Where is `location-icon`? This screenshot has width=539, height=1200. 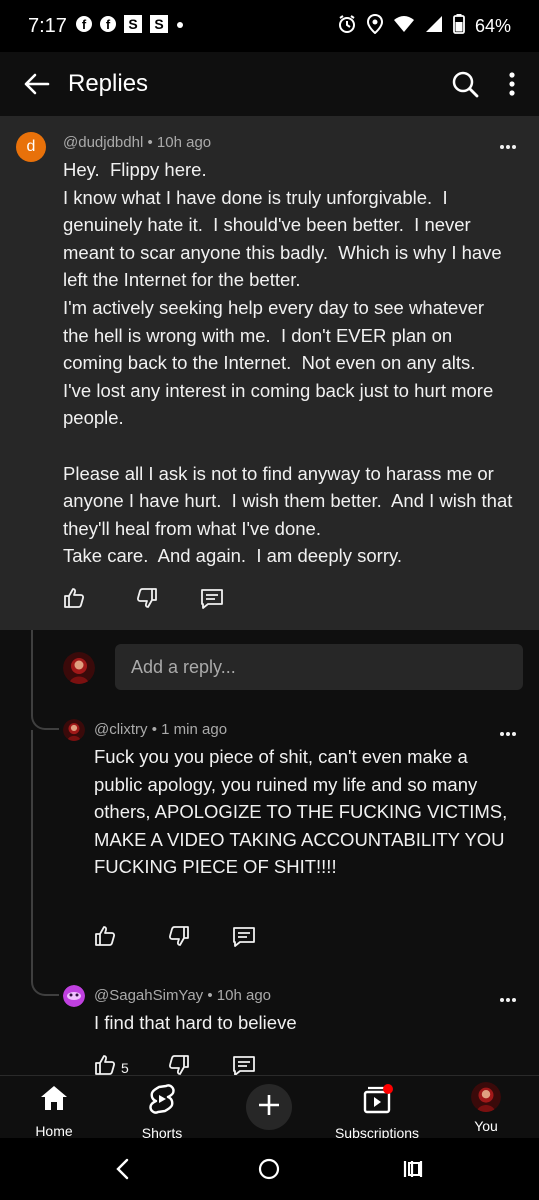
location-icon is located at coordinates (374, 26).